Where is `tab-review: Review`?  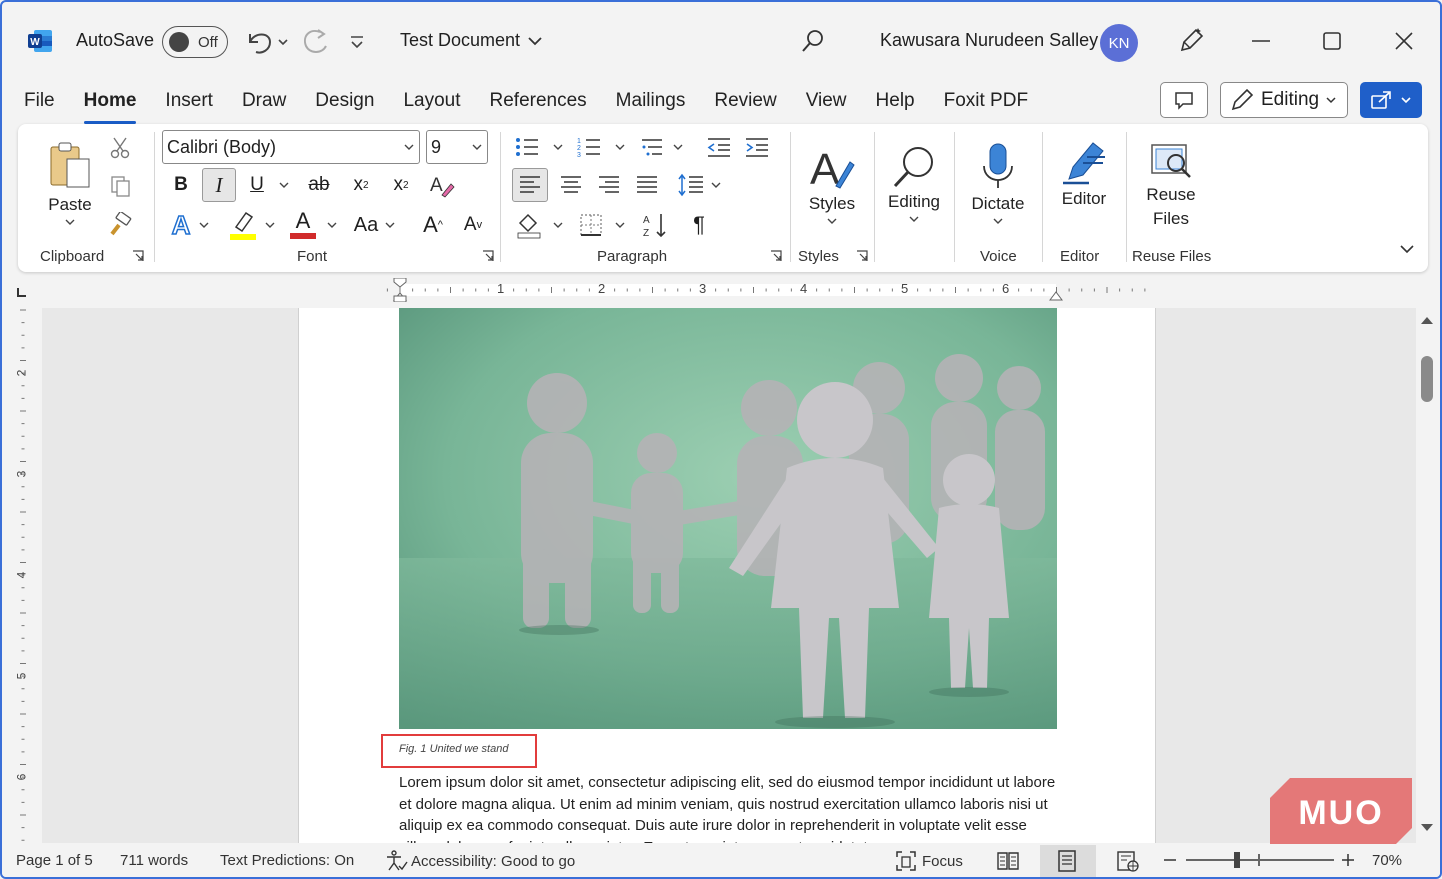 tab-review: Review is located at coordinates (745, 103).